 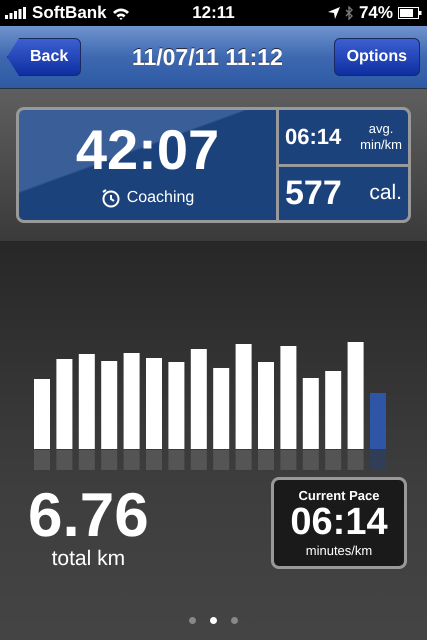 What do you see at coordinates (410, 13) in the screenshot?
I see `battery-icon` at bounding box center [410, 13].